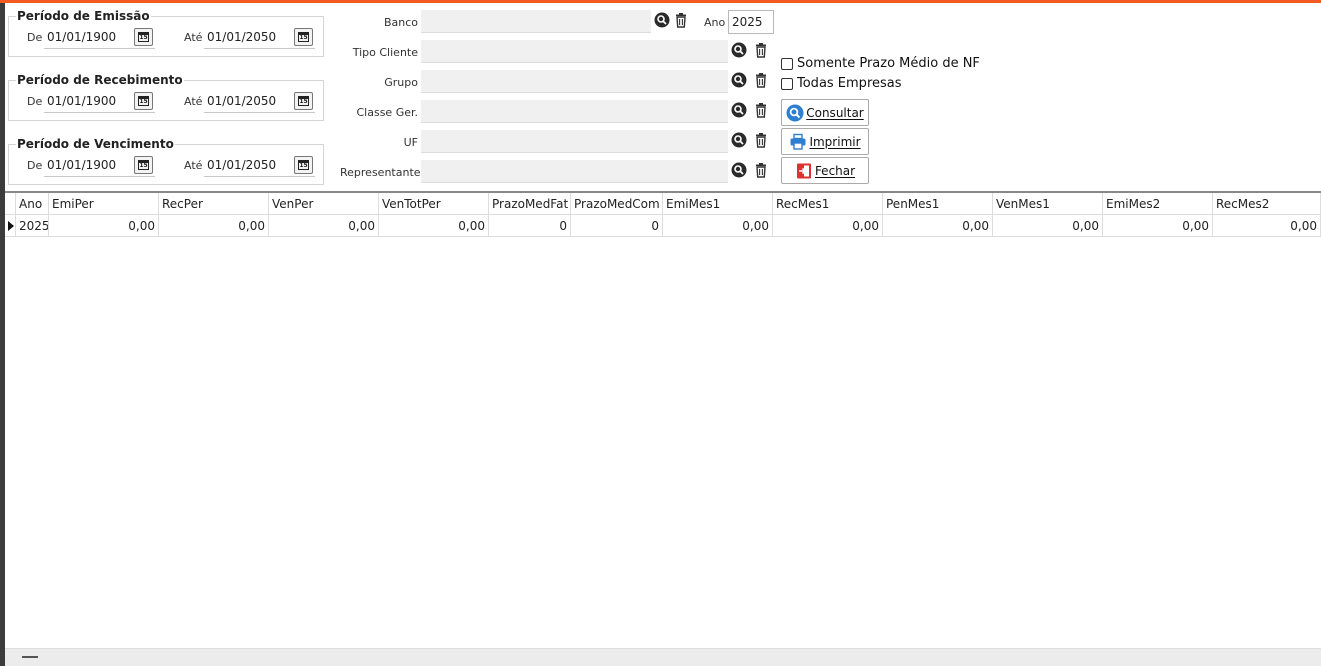 The image size is (1321, 666). What do you see at coordinates (849, 83) in the screenshot?
I see `checkbox-label: Todas Empresas` at bounding box center [849, 83].